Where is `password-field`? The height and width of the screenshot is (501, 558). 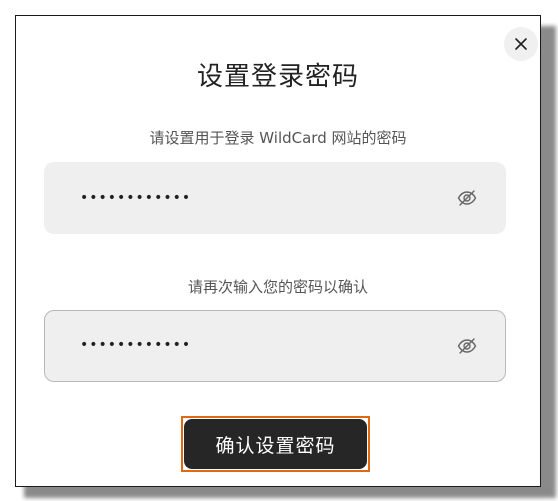 password-field is located at coordinates (275, 198).